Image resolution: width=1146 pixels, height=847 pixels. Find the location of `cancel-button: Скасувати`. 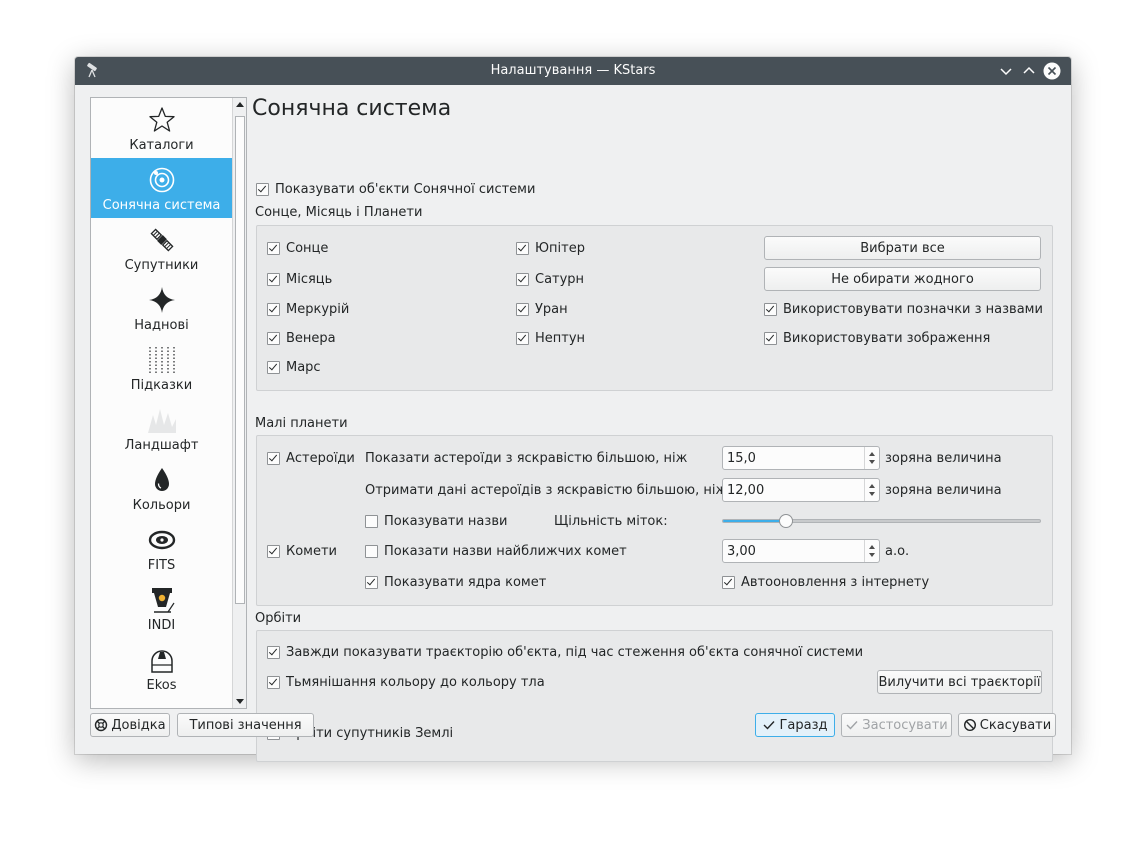

cancel-button: Скасувати is located at coordinates (1007, 725).